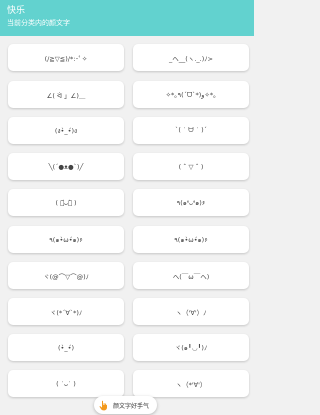  Describe the element at coordinates (191, 275) in the screenshot. I see `kaomoji-item: ヘ(￣ω￣ヘ)` at that location.